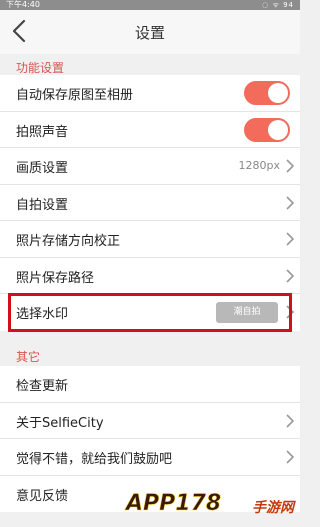 This screenshot has height=527, width=320. What do you see at coordinates (278, 5) in the screenshot?
I see `status-indicators: ◌ ᯤ 94` at bounding box center [278, 5].